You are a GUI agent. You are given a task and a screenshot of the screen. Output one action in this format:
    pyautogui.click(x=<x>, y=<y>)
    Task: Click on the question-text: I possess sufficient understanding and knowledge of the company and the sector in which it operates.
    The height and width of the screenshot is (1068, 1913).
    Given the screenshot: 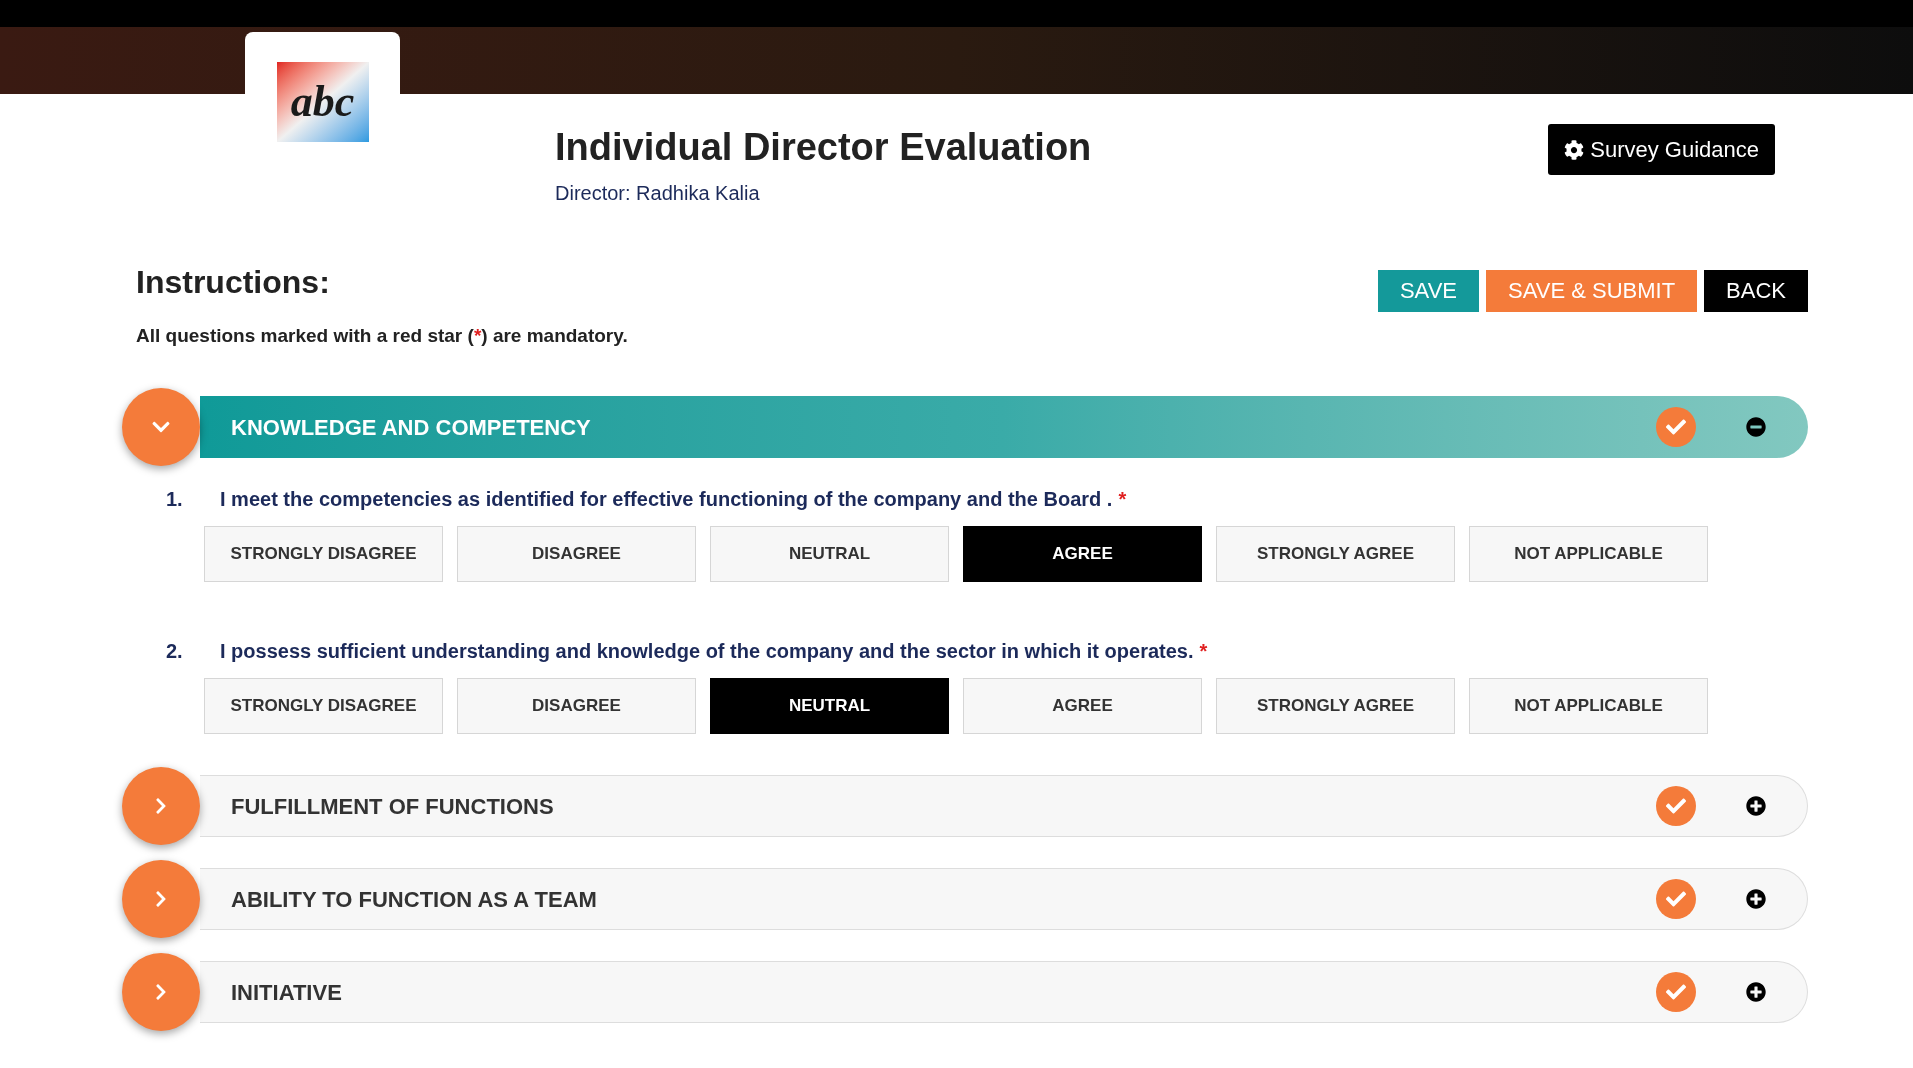 What is the action you would take?
    pyautogui.click(x=707, y=651)
    